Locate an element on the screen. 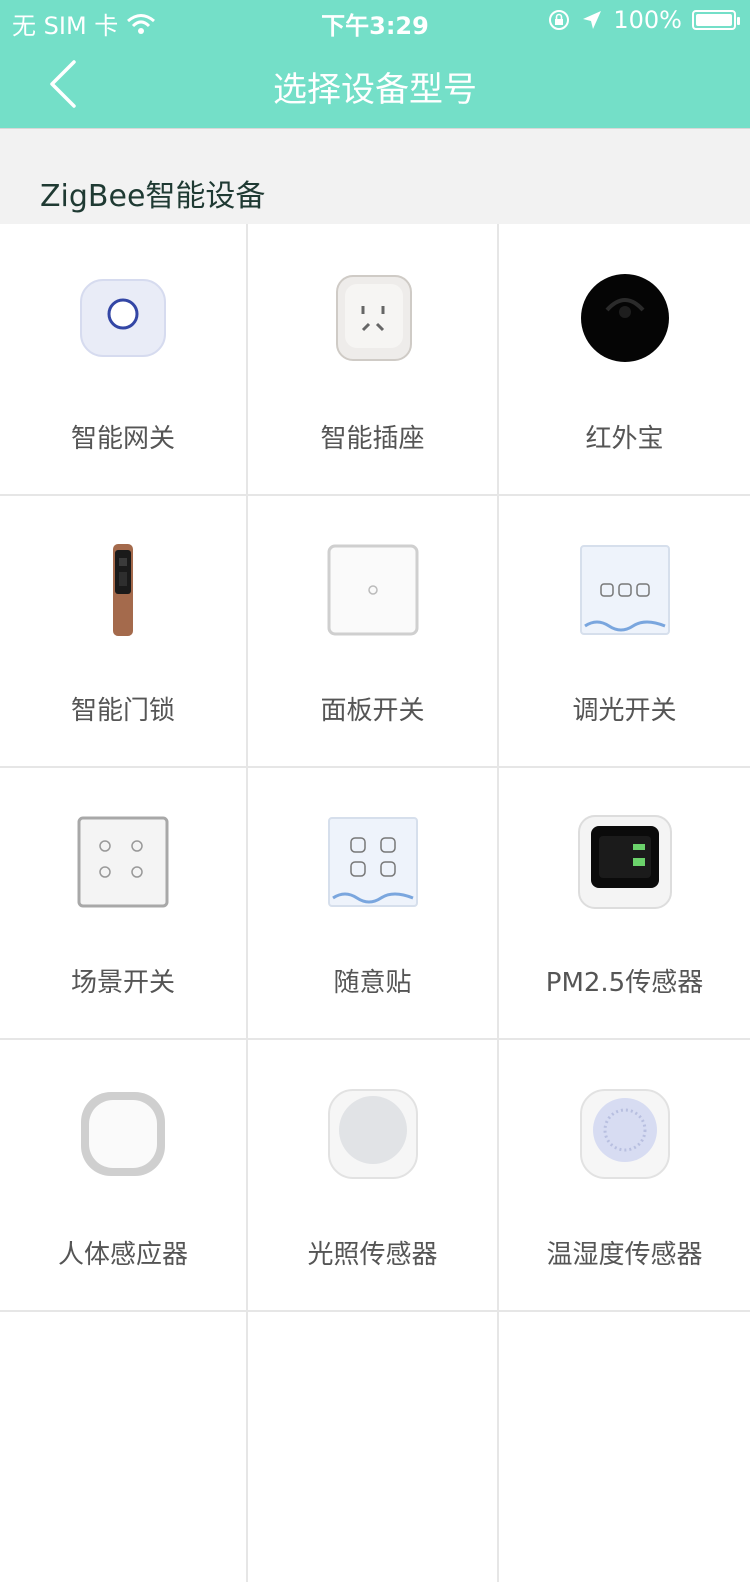 This screenshot has width=750, height=1582. dimmer-switch-icon is located at coordinates (624, 590).